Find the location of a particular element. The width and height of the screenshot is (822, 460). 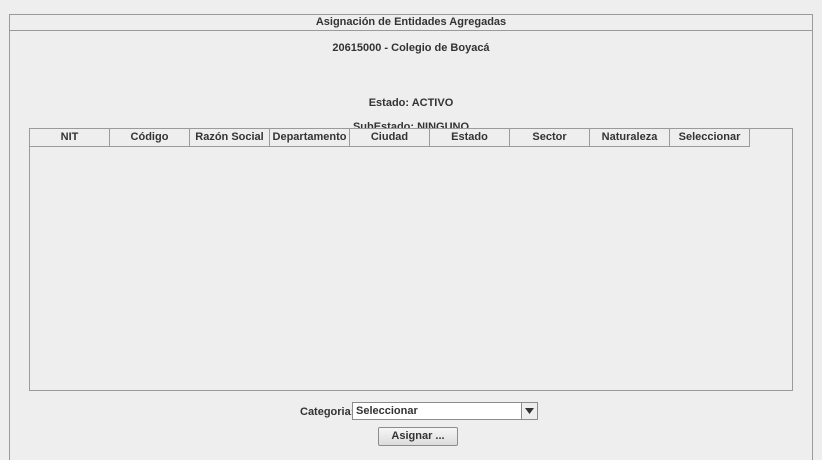

chevron-down-icon is located at coordinates (529, 411).